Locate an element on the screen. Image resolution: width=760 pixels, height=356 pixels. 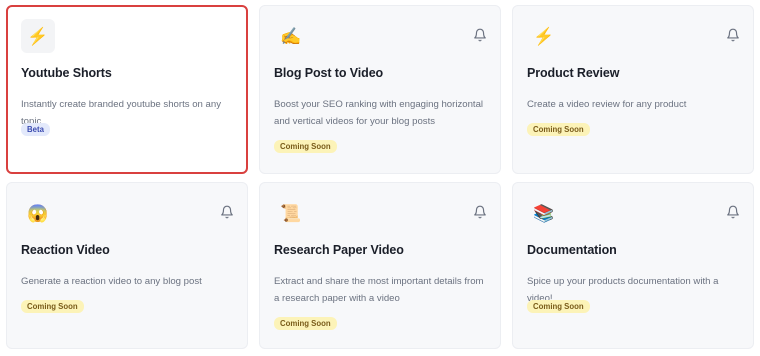
books-icon: 📚 is located at coordinates (544, 213).